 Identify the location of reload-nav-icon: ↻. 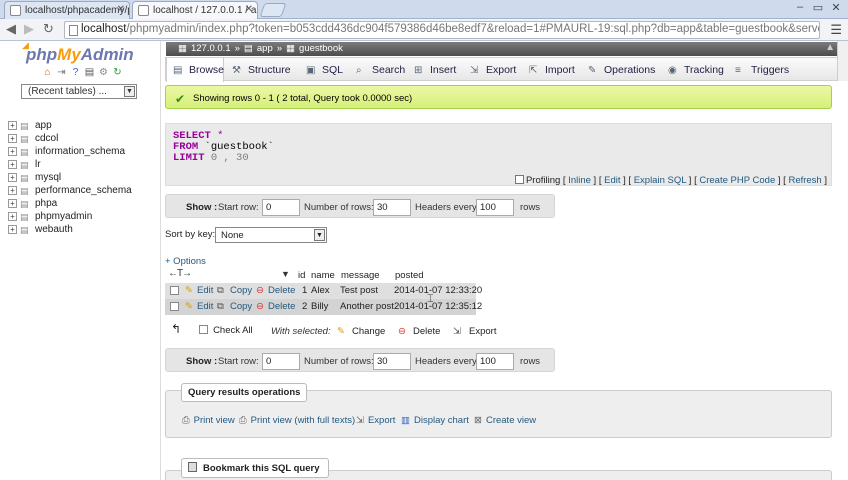
(117, 72).